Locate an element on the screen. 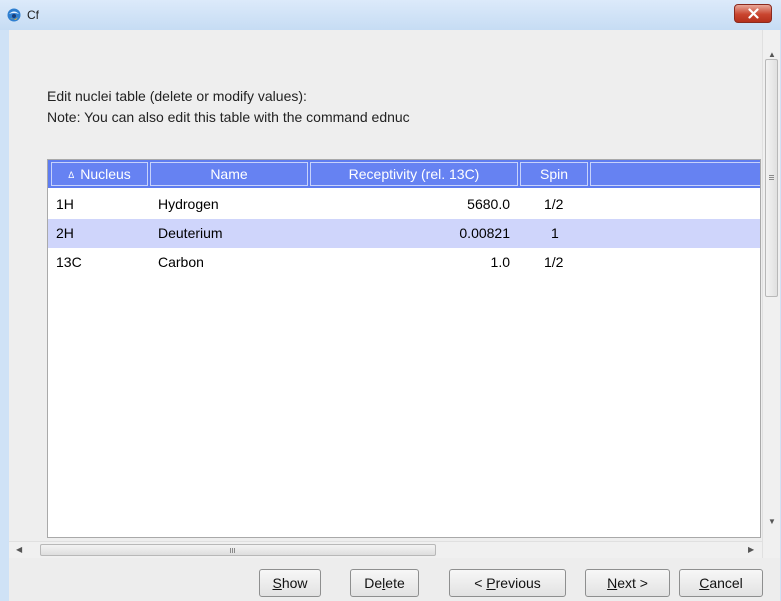 The width and height of the screenshot is (781, 601). column-header-name: Name is located at coordinates (229, 174).